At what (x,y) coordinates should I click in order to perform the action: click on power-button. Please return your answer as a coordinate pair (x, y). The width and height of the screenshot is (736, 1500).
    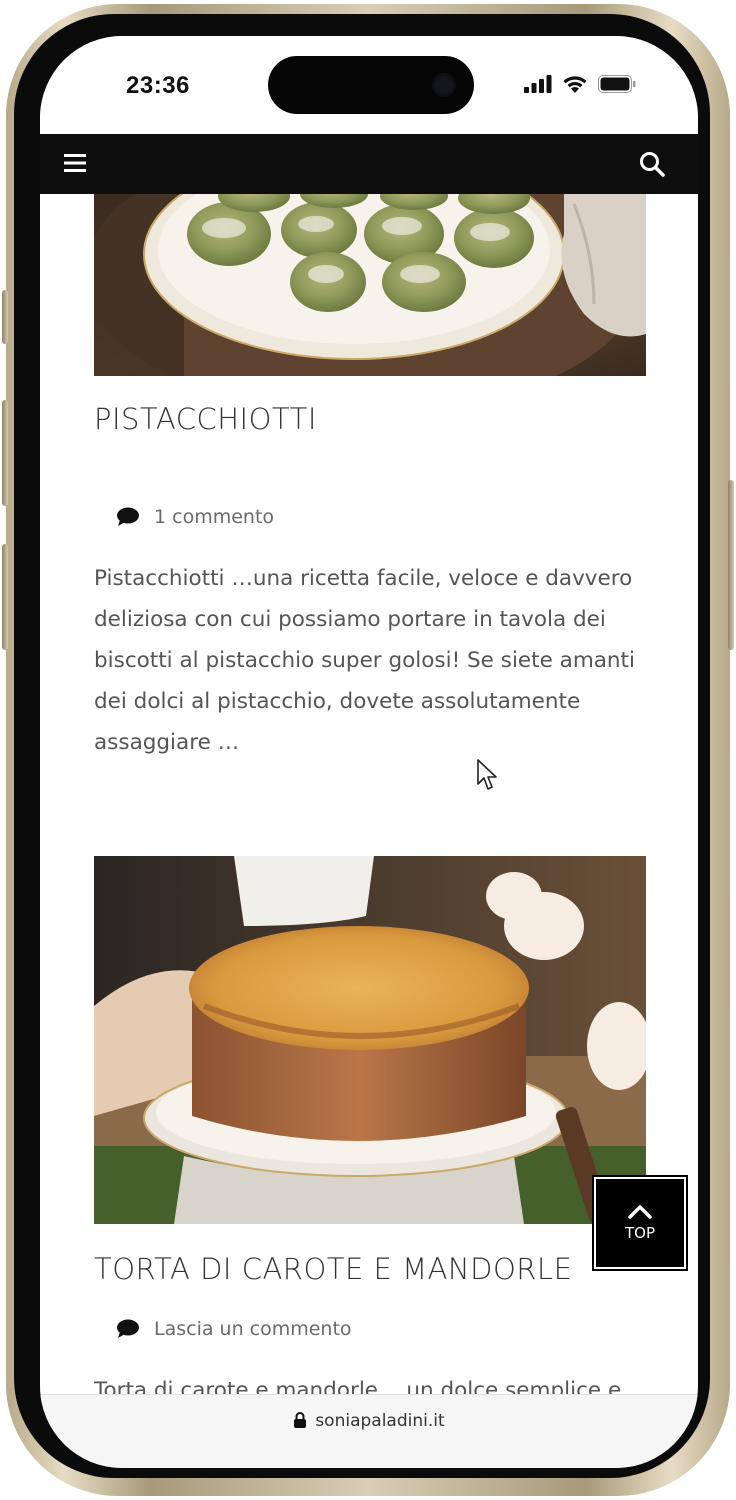
    Looking at the image, I should click on (731, 565).